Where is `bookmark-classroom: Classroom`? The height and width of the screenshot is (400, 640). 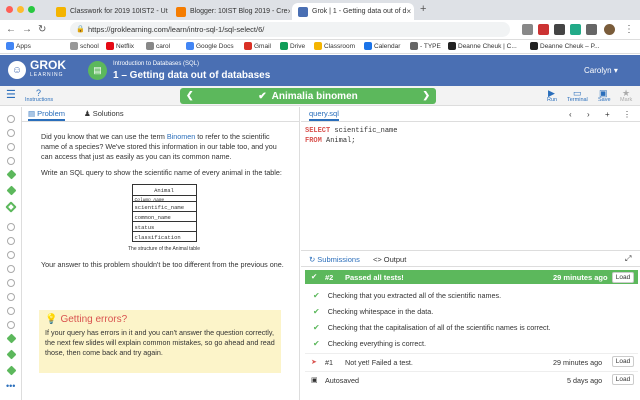 bookmark-classroom: Classroom is located at coordinates (334, 46).